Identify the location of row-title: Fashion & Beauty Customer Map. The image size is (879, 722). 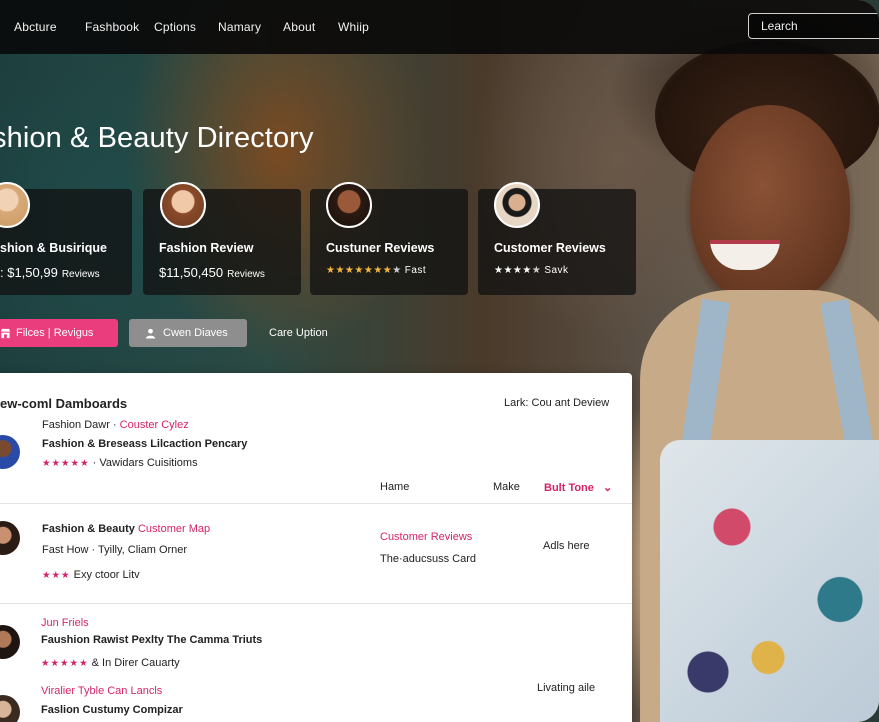
(126, 529).